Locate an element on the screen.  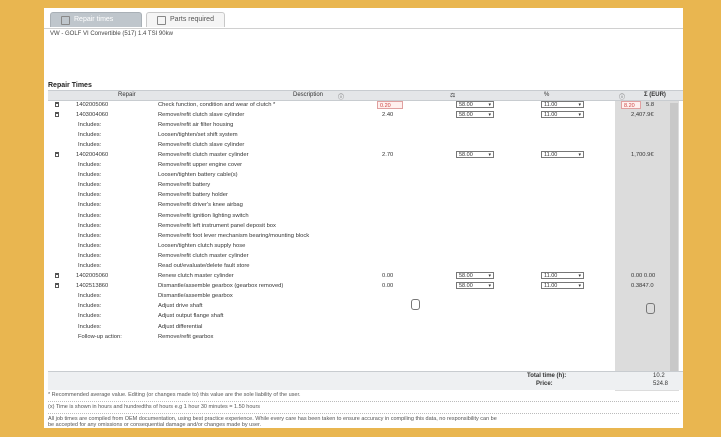
time-value: 0.00 is located at coordinates (388, 276).